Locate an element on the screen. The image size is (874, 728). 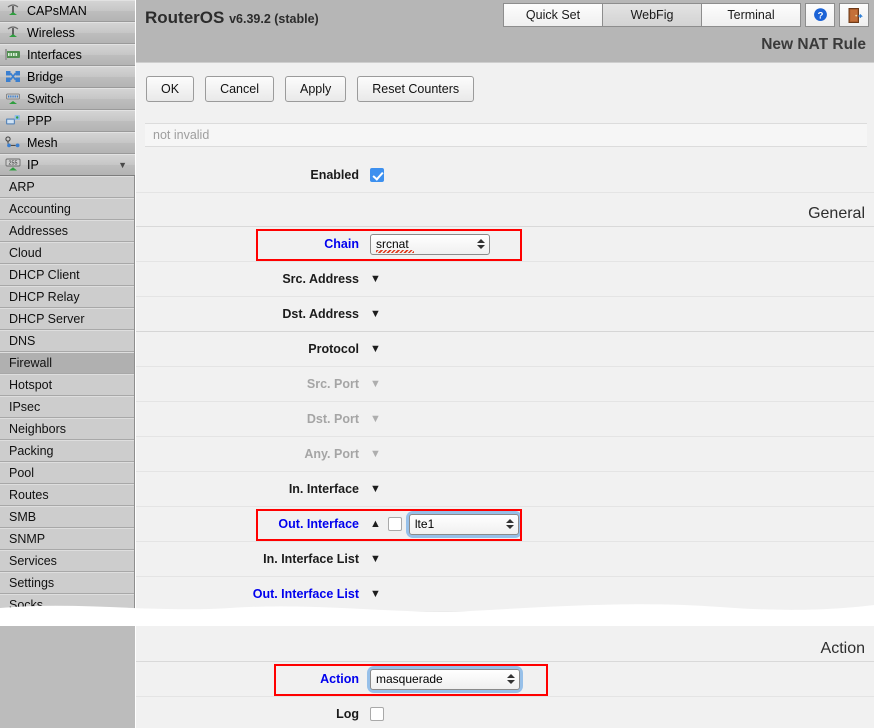
chain-label: Chain is located at coordinates (341, 244).